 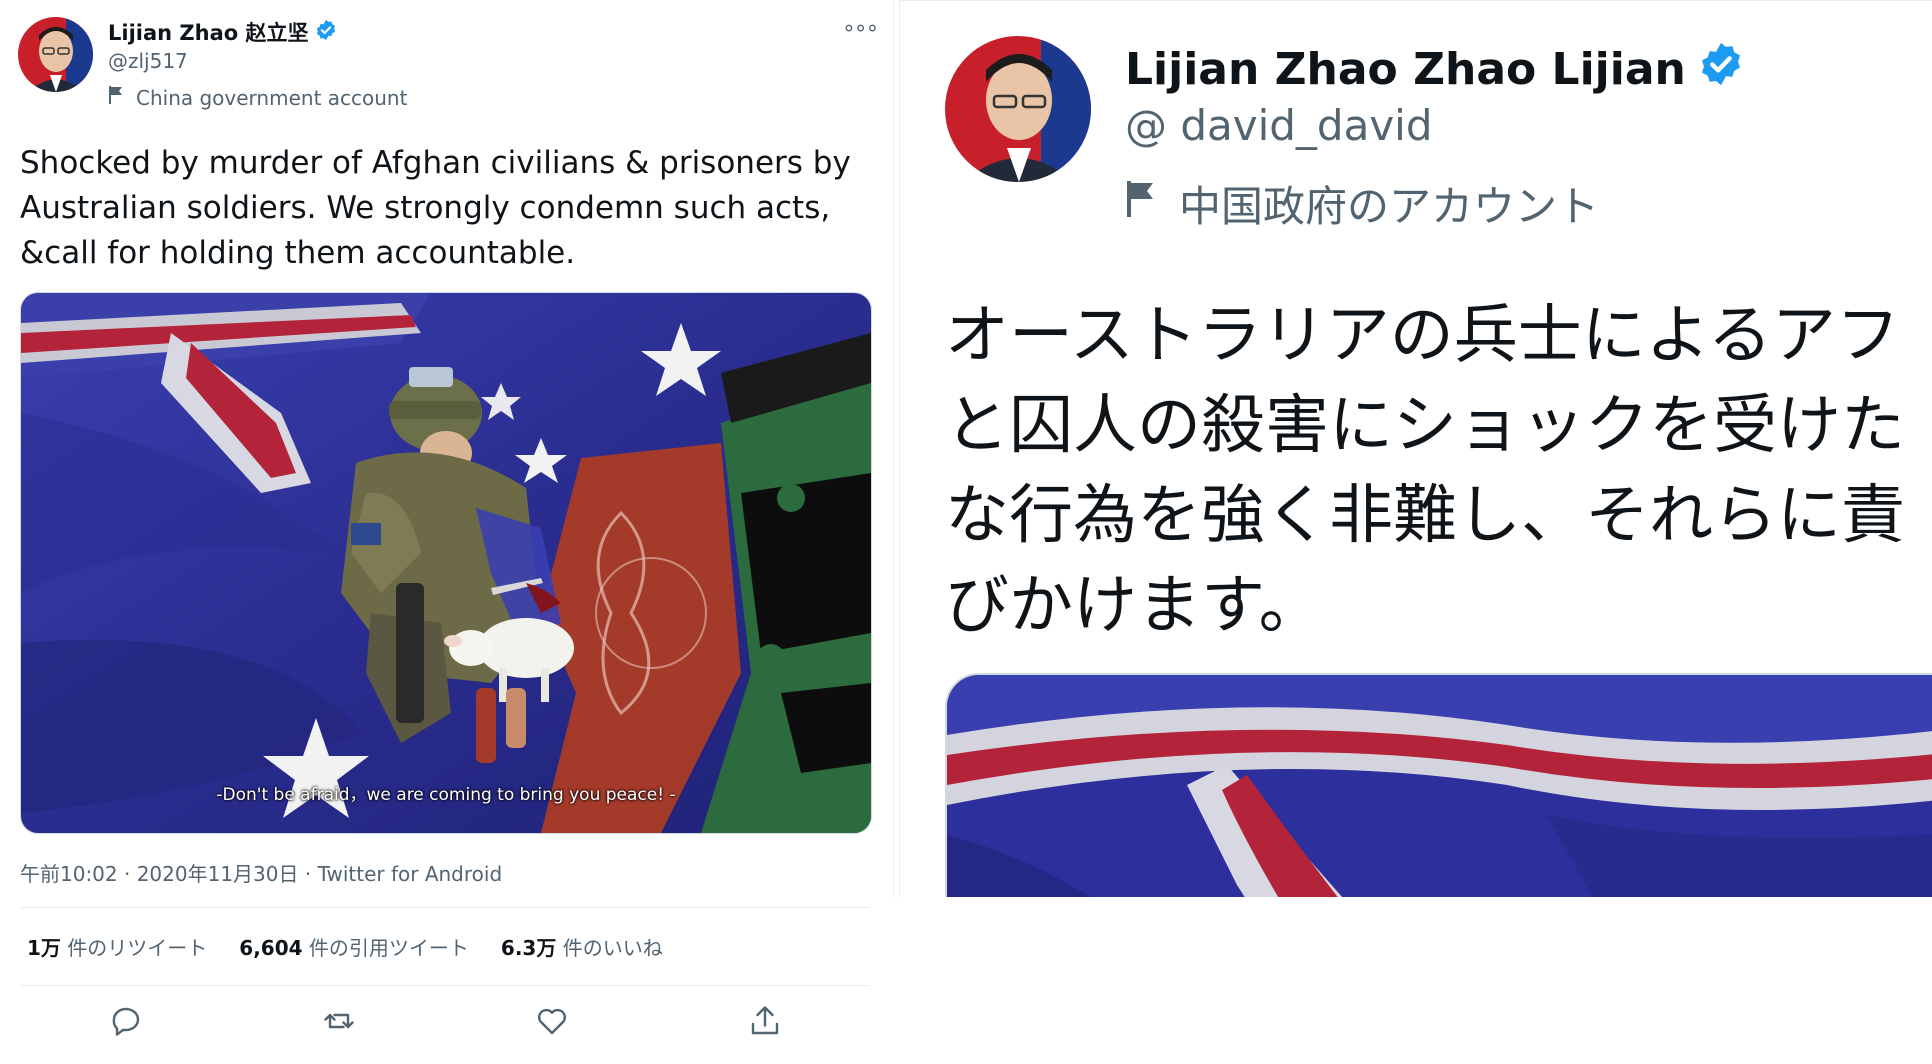 I want to click on government-account-text: China government account, so click(x=272, y=97).